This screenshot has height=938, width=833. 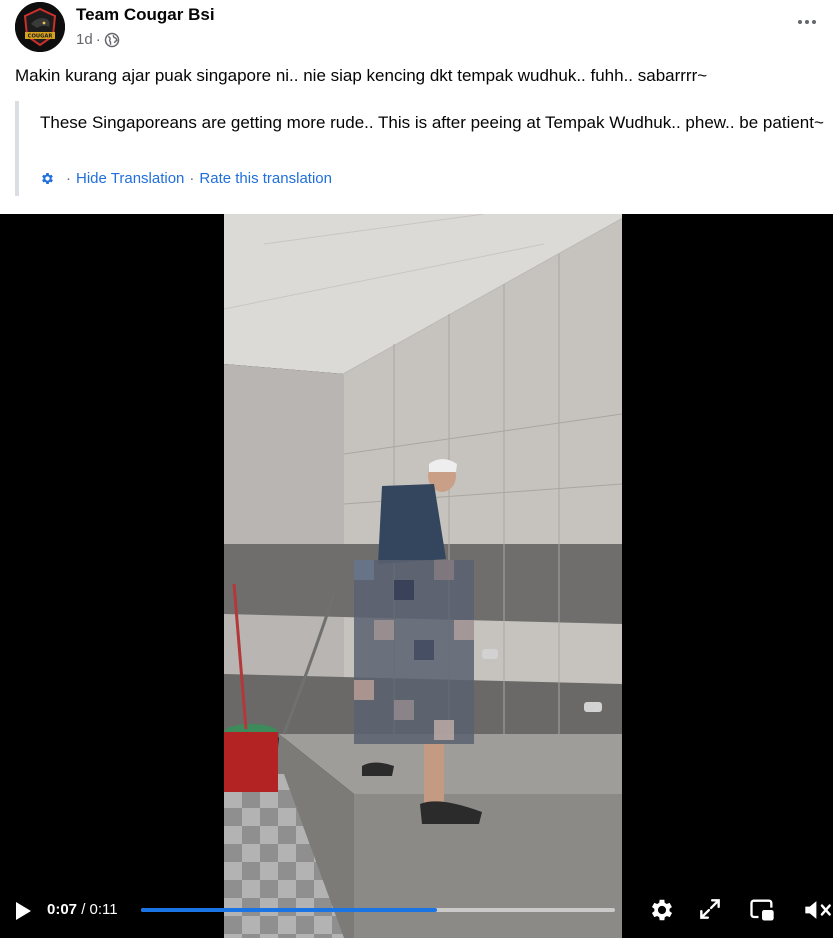 What do you see at coordinates (62, 909) in the screenshot?
I see `current-time: 0:07` at bounding box center [62, 909].